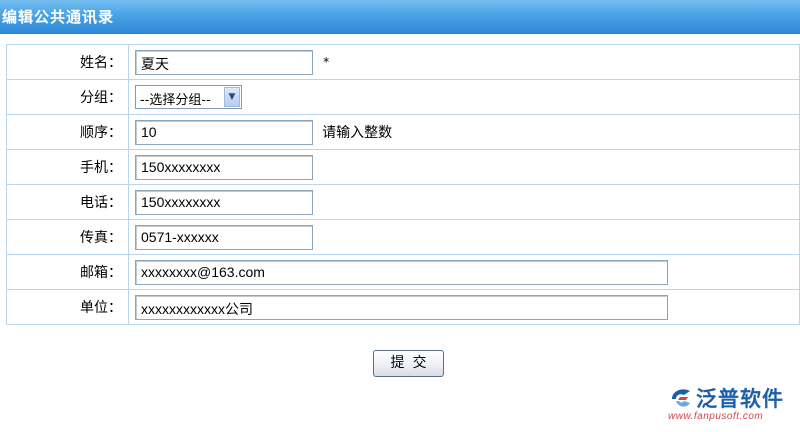 The height and width of the screenshot is (432, 800). I want to click on fax-label: 传真：, so click(67, 237).